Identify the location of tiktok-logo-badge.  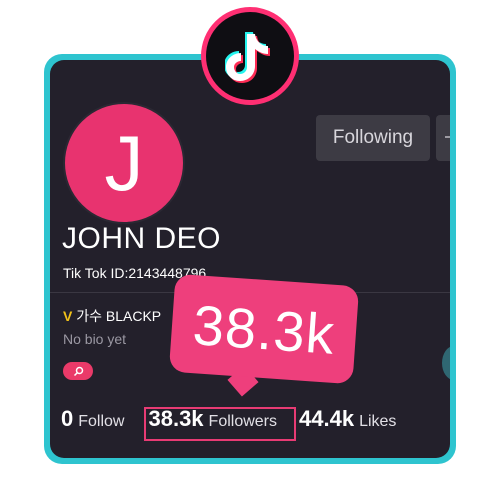
(250, 56).